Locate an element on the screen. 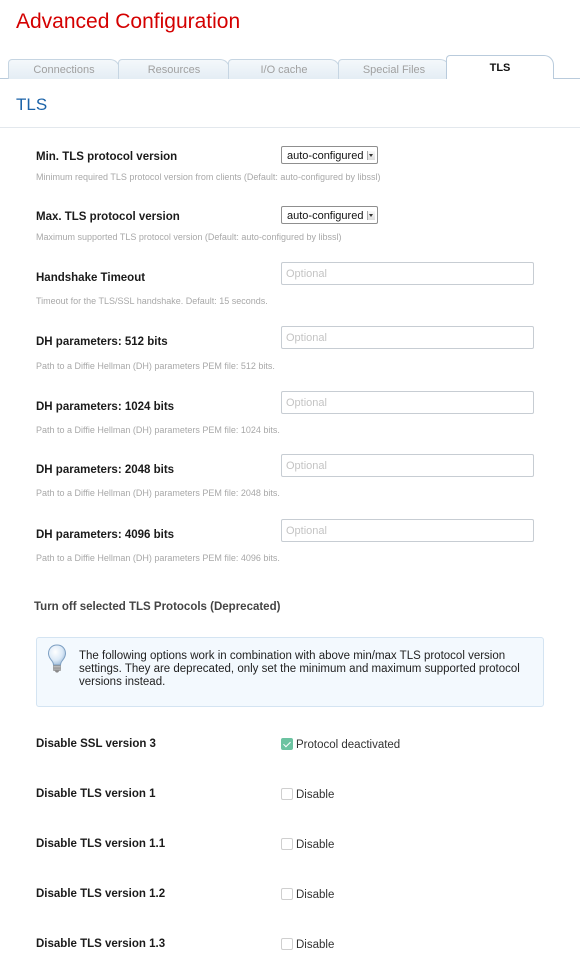  page-title: Advanced Configuration is located at coordinates (128, 21).